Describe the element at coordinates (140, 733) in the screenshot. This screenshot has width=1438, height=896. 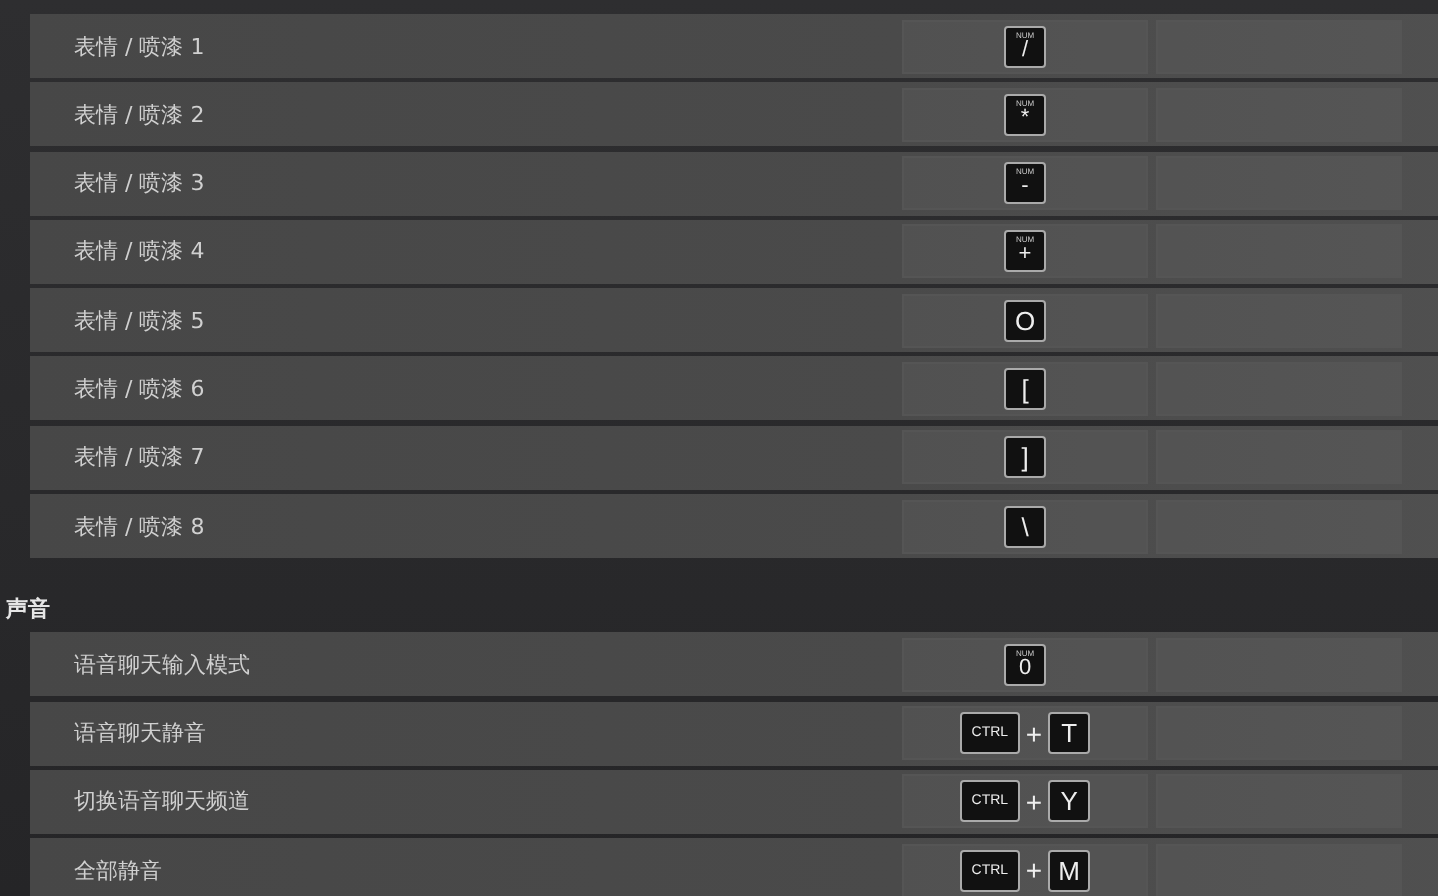
I see `action-label: 语音聊天静音` at that location.